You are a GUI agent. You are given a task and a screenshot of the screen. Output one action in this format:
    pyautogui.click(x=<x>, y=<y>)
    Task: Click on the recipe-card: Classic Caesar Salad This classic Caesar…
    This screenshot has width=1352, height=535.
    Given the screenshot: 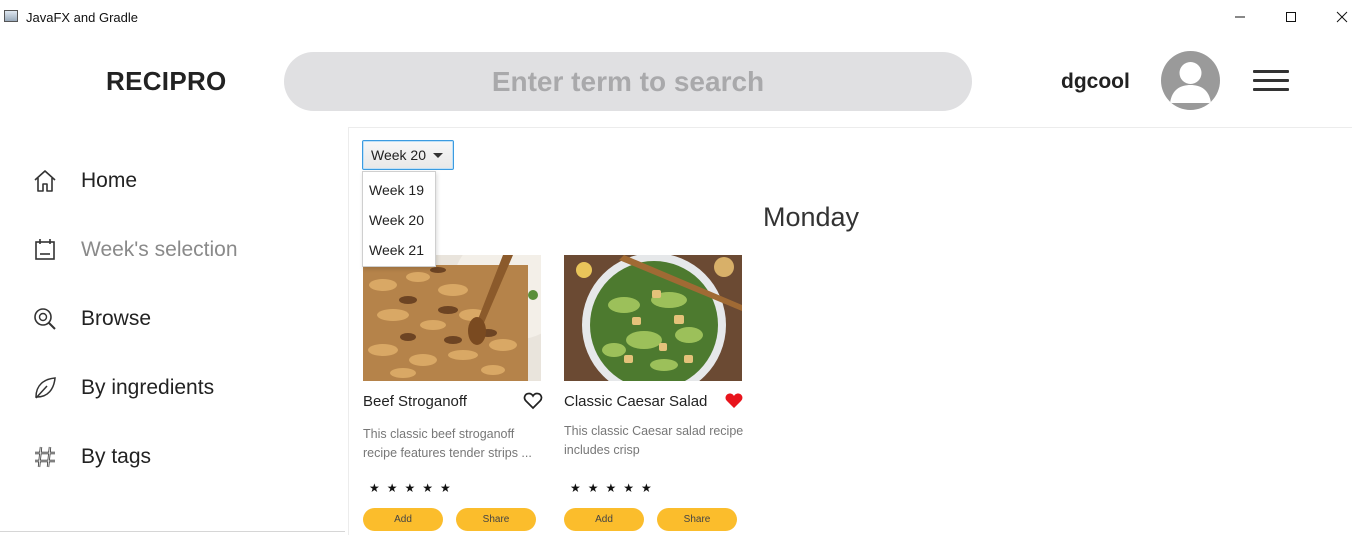 What is the action you would take?
    pyautogui.click(x=654, y=395)
    